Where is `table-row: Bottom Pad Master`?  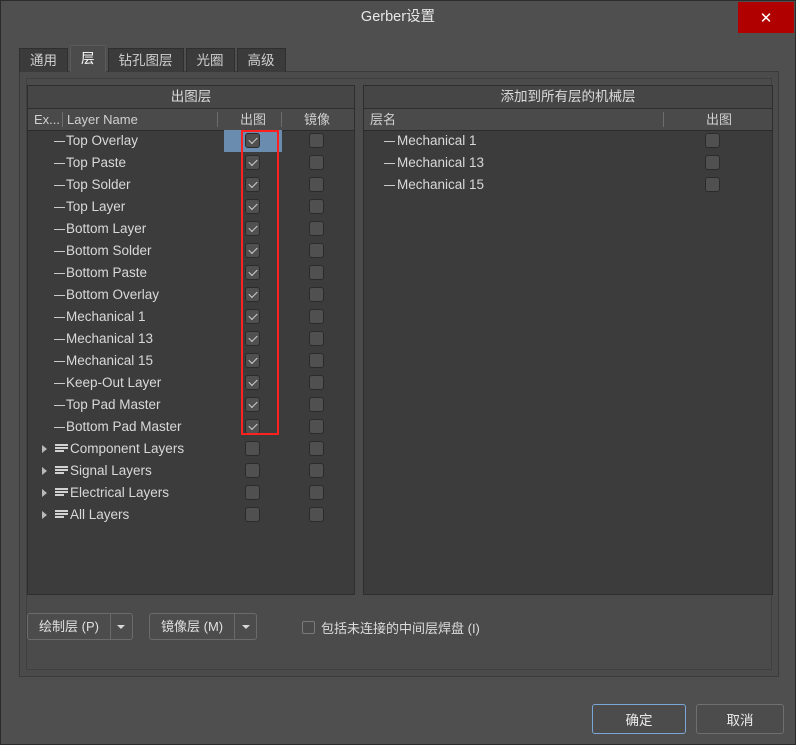
table-row: Bottom Pad Master is located at coordinates (191, 427).